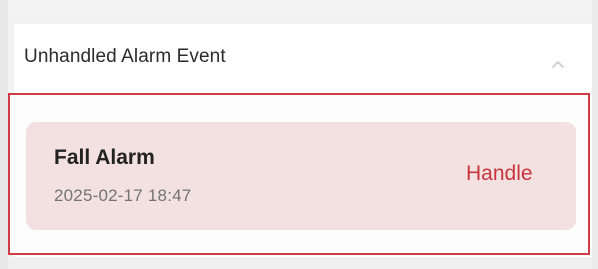  Describe the element at coordinates (123, 195) in the screenshot. I see `alarm-timestamp: 2025-02-17 18:47` at that location.